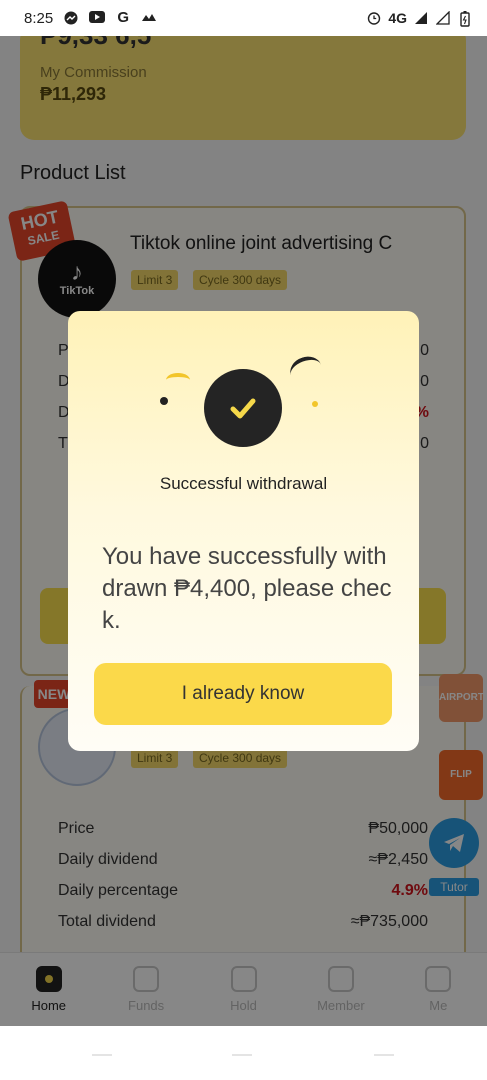 The image size is (487, 1080). I want to click on already-know-button: I already know, so click(243, 694).